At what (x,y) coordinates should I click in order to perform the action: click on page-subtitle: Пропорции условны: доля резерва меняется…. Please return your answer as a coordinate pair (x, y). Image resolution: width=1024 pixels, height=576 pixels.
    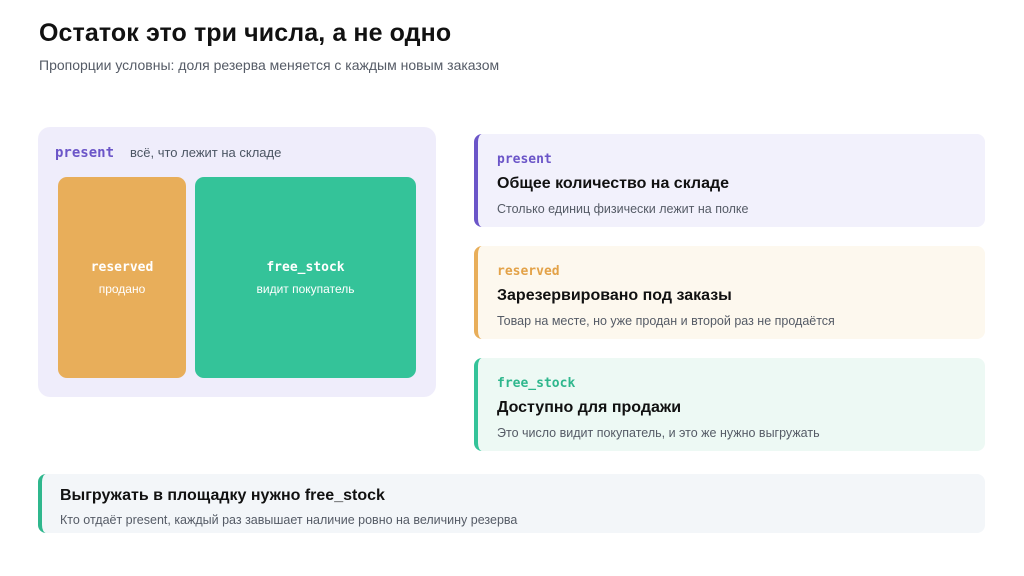
    Looking at the image, I should click on (269, 65).